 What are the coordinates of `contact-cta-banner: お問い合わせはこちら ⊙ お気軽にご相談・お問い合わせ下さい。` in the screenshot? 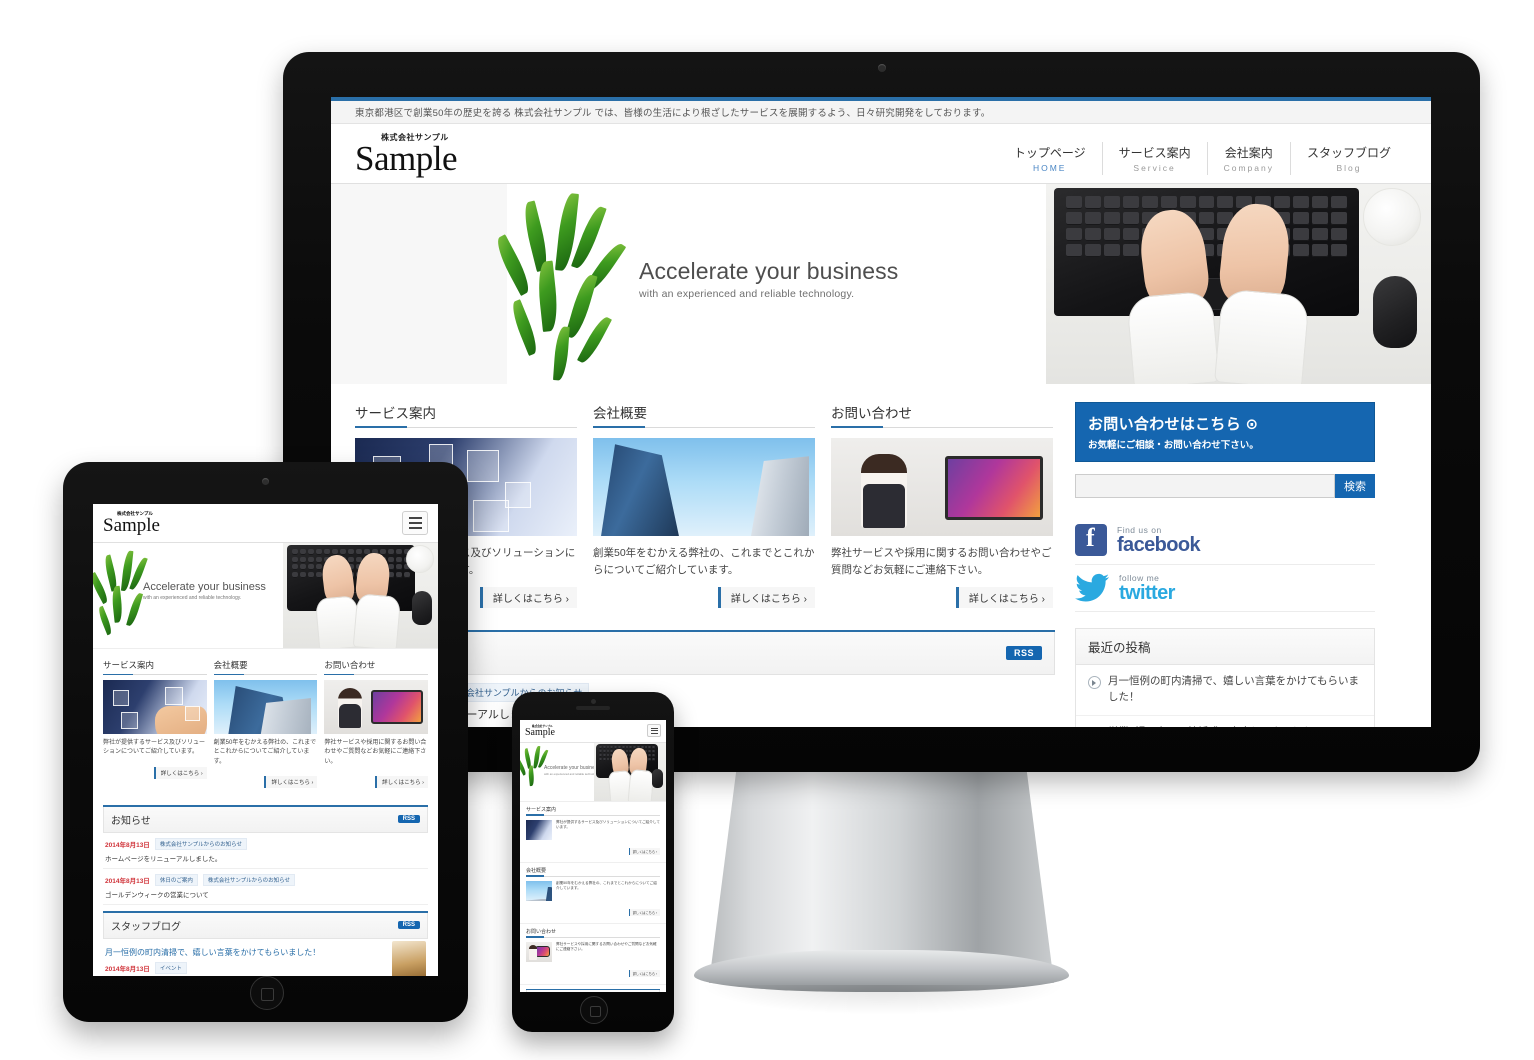 It's located at (1225, 432).